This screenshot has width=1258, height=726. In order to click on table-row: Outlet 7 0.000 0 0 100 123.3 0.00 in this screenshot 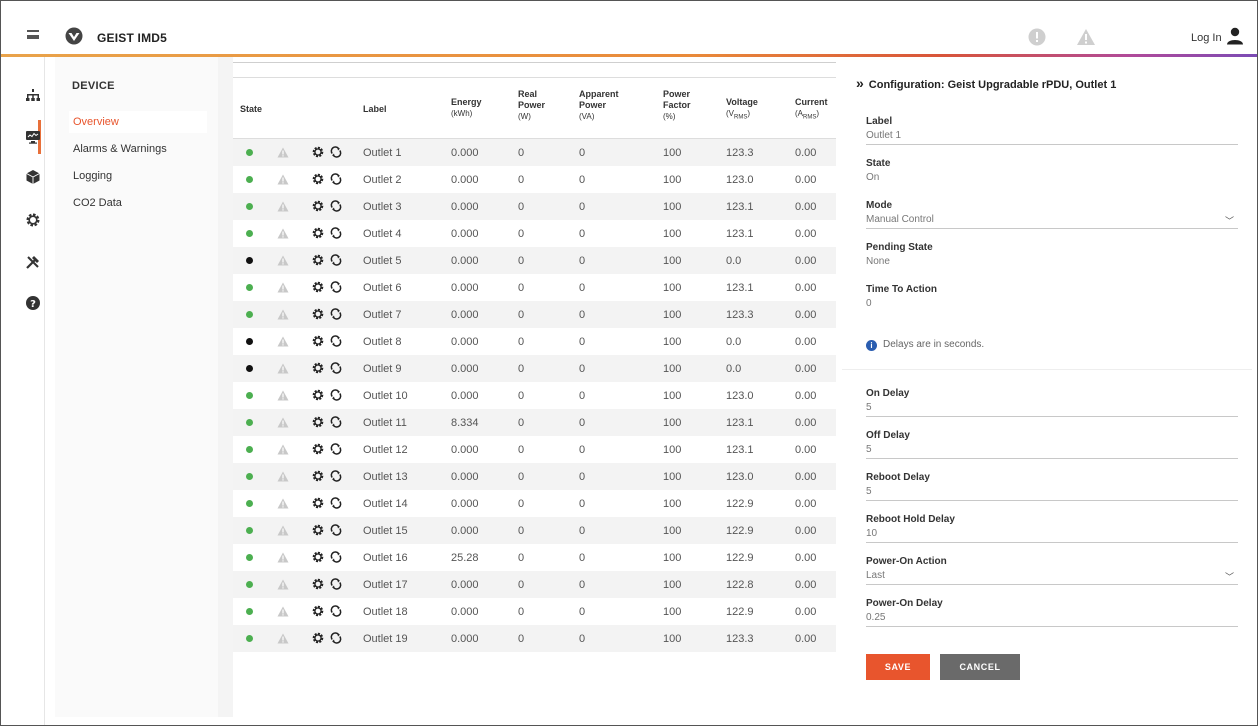, I will do `click(534, 314)`.